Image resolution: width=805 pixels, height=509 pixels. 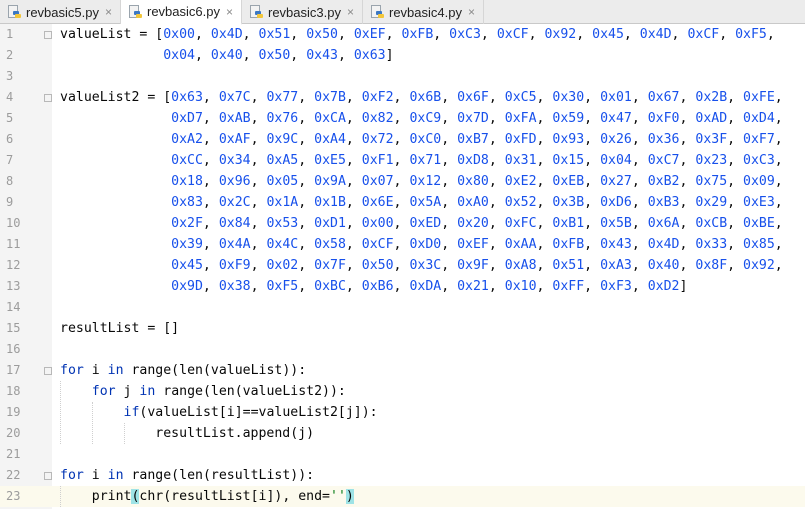 I want to click on code-text: for j in range(len(valueList2)):, so click(x=218, y=391).